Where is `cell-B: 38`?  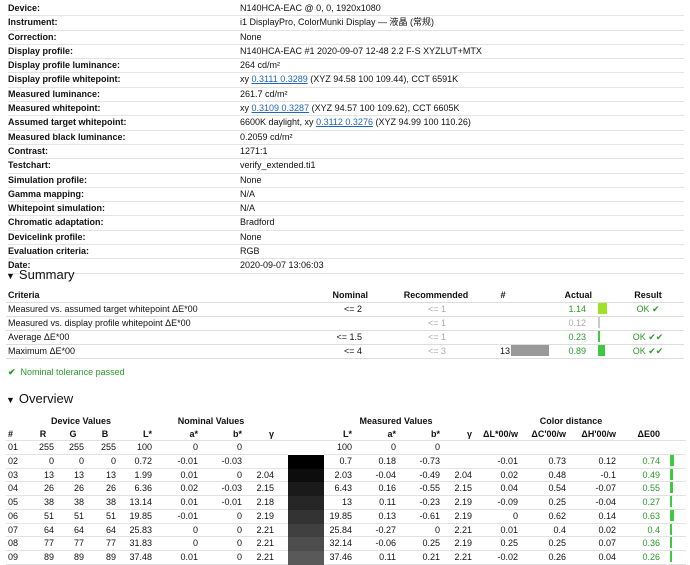 cell-B: 38 is located at coordinates (110, 502).